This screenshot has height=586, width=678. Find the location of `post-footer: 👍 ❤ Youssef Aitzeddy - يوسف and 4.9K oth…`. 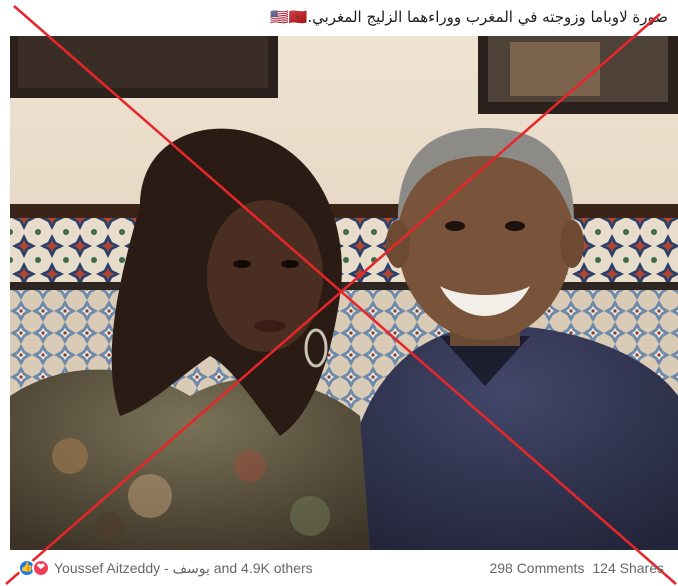

post-footer: 👍 ❤ Youssef Aitzeddy - يوسف and 4.9K oth… is located at coordinates (339, 568).